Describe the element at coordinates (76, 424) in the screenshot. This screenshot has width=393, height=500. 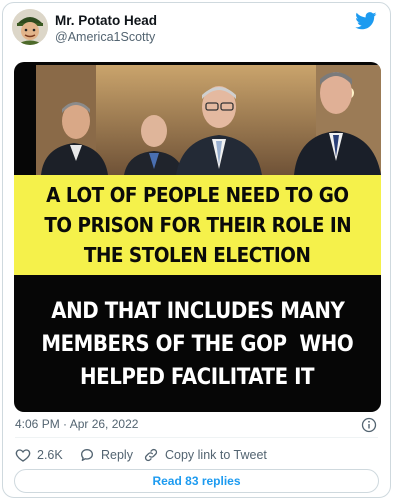
I see `tweet-timestamp: 4:06 PM · Apr 26, 2022` at that location.